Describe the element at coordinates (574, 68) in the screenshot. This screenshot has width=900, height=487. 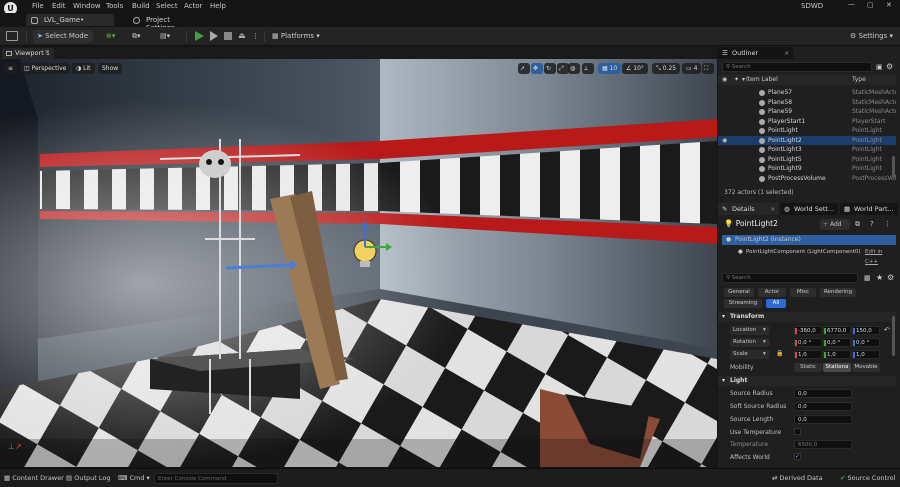
I see `world-space-icon: ◍` at that location.